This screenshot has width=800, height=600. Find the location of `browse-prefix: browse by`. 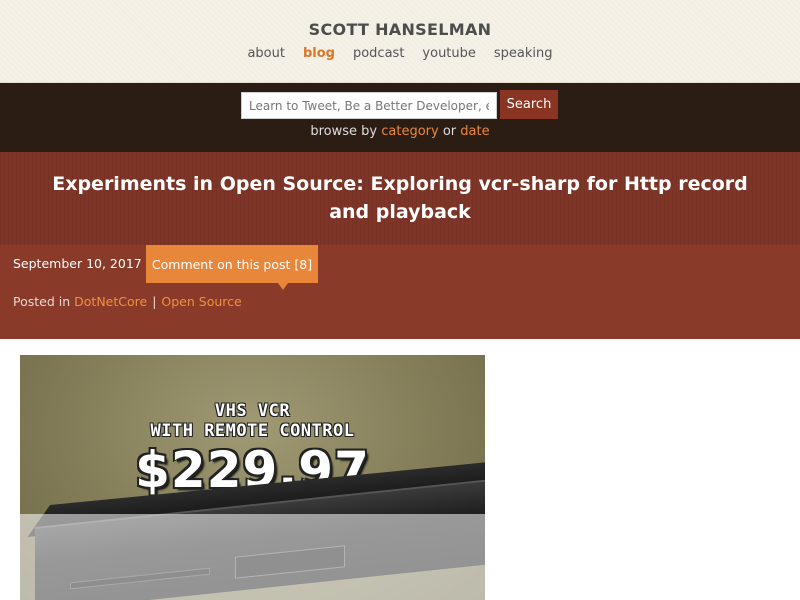

browse-prefix: browse by is located at coordinates (344, 131).